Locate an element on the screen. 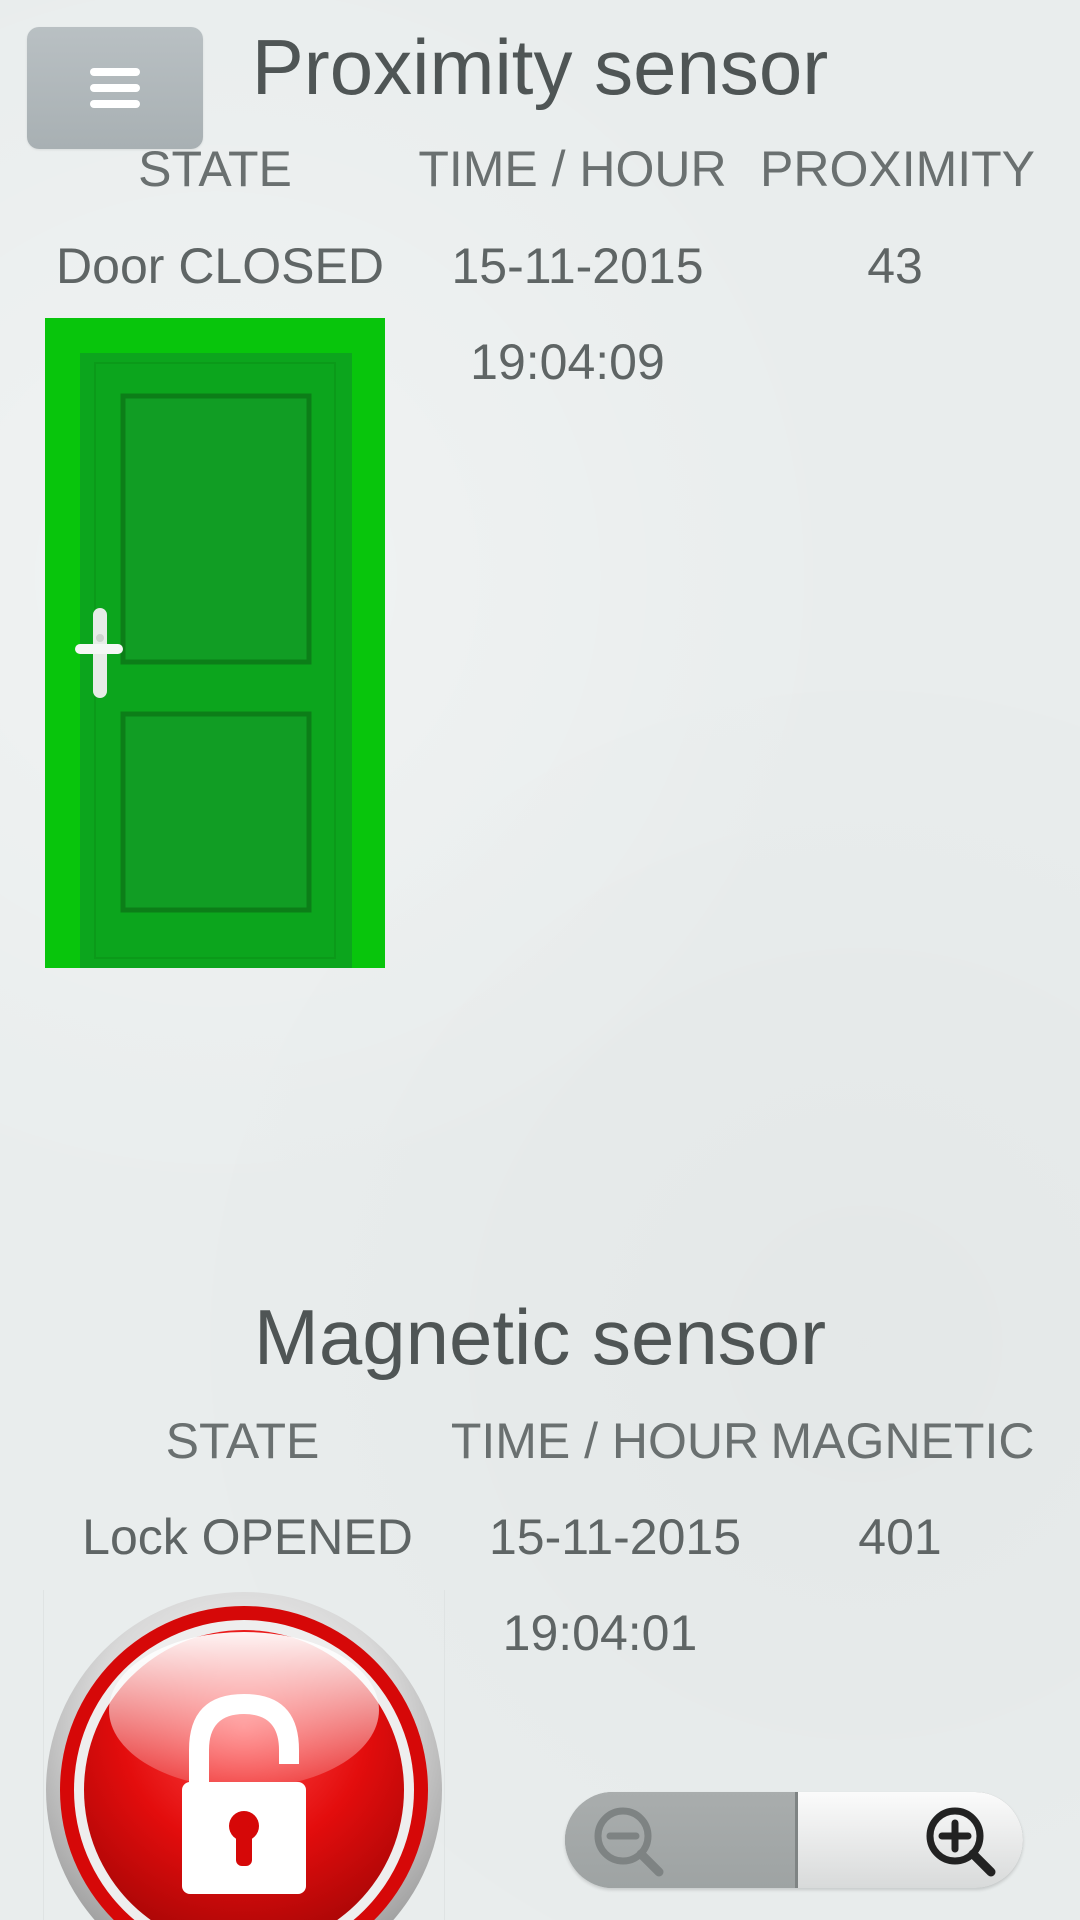 The image size is (1080, 1920). proximity-time-header: TIME / HOUR is located at coordinates (572, 169).